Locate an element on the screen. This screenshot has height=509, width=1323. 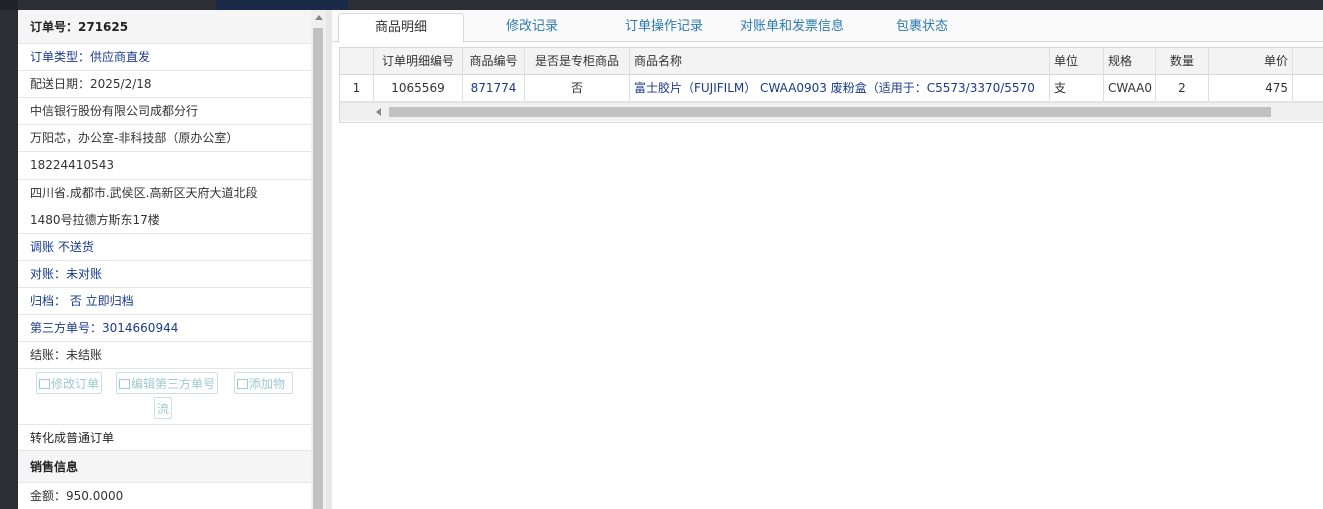
tab-package-status: 包裹状态 is located at coordinates (922, 27).